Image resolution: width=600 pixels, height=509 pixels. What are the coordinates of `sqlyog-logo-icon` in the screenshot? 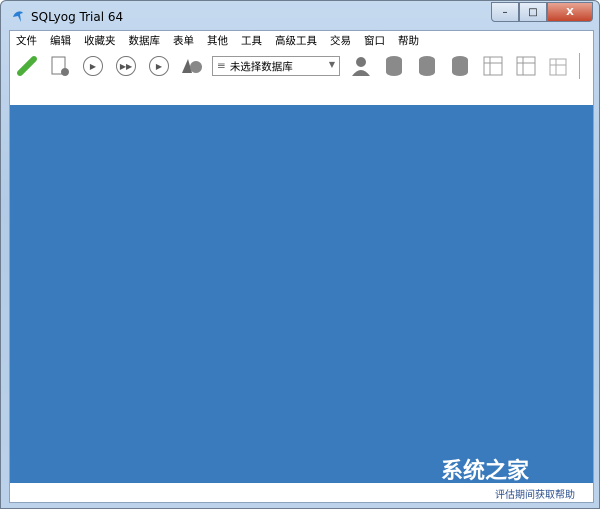 It's located at (18, 16).